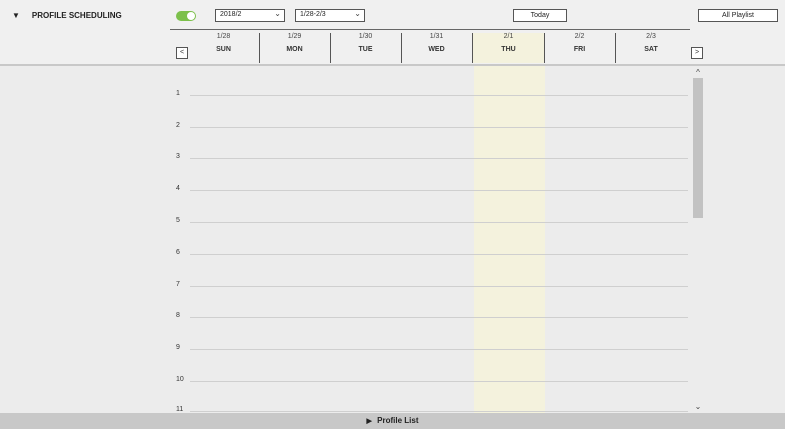 Image resolution: width=785 pixels, height=429 pixels. I want to click on day-of-week: TUE, so click(365, 49).